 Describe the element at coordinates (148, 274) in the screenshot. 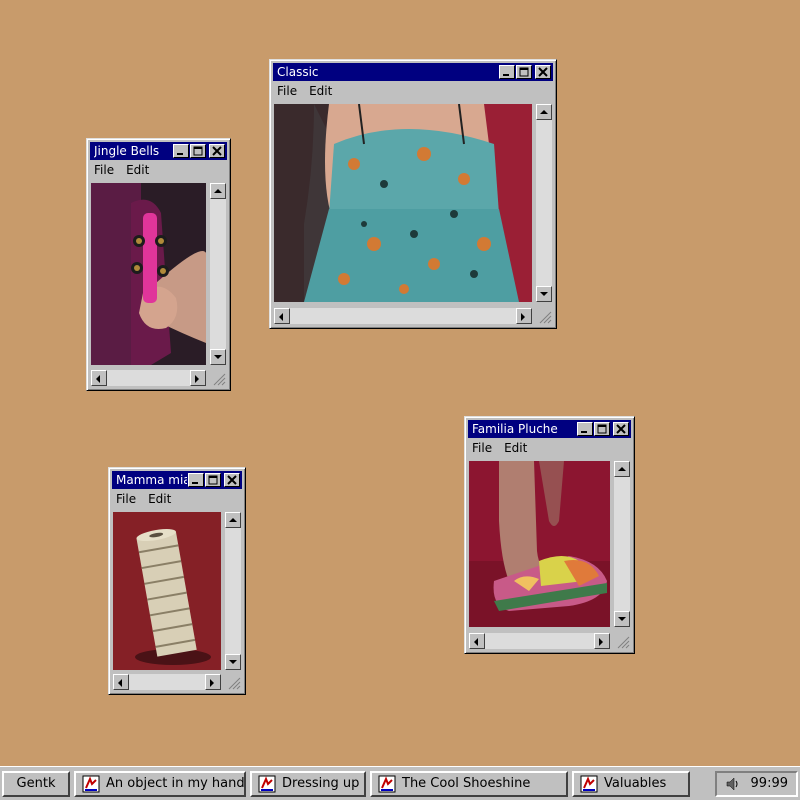

I see `hand-bells-photo` at that location.